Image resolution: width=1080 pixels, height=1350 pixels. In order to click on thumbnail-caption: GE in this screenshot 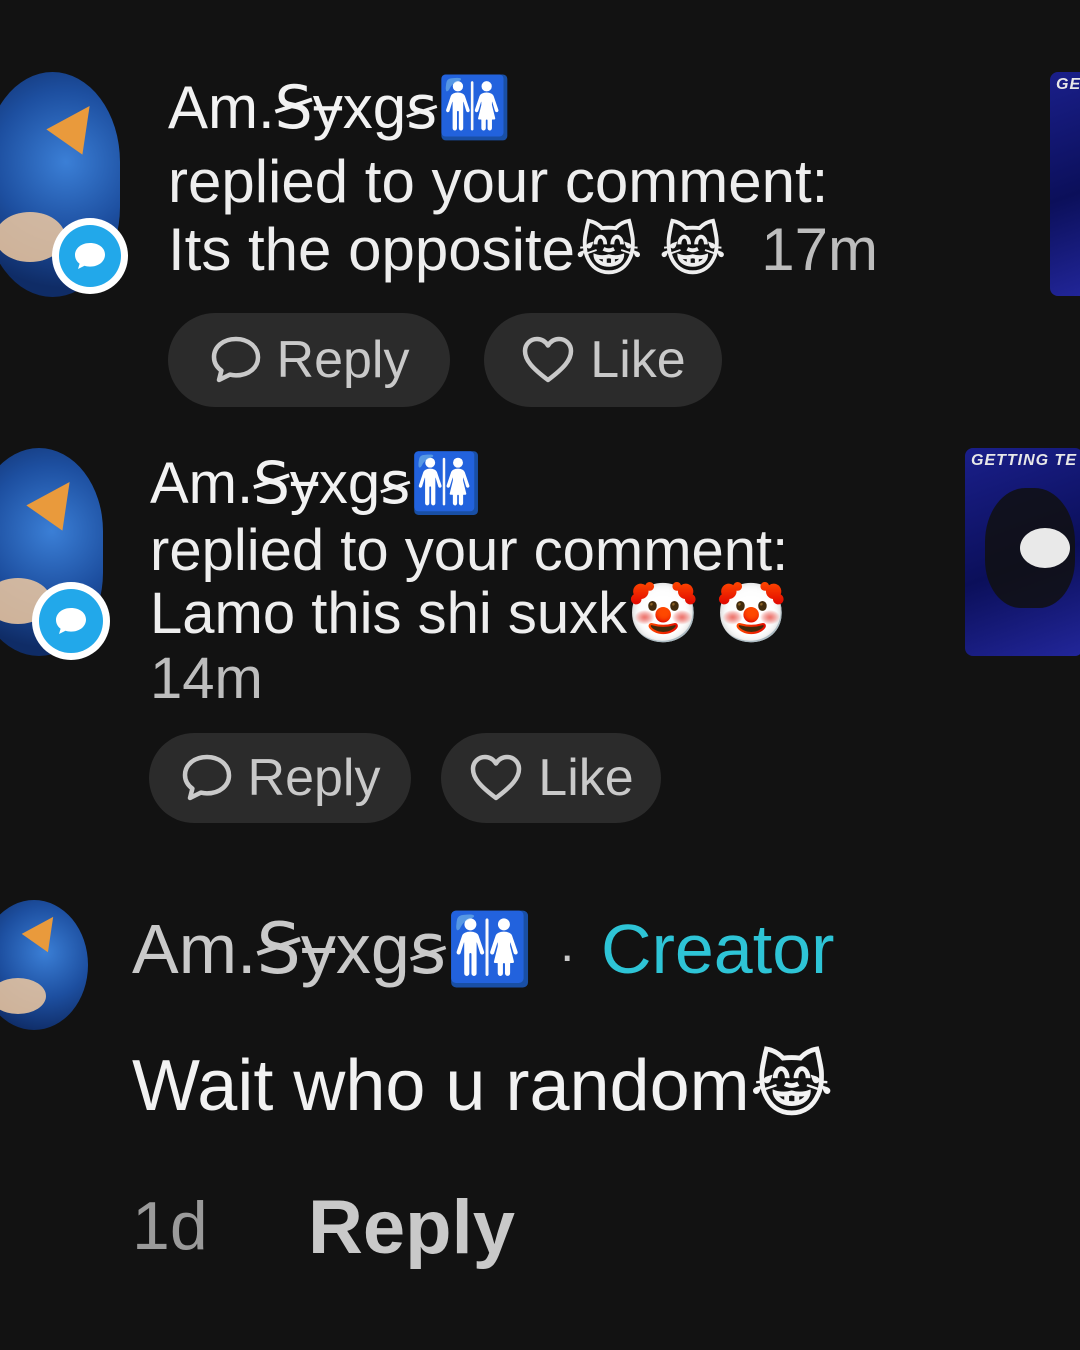, I will do `click(1068, 84)`.